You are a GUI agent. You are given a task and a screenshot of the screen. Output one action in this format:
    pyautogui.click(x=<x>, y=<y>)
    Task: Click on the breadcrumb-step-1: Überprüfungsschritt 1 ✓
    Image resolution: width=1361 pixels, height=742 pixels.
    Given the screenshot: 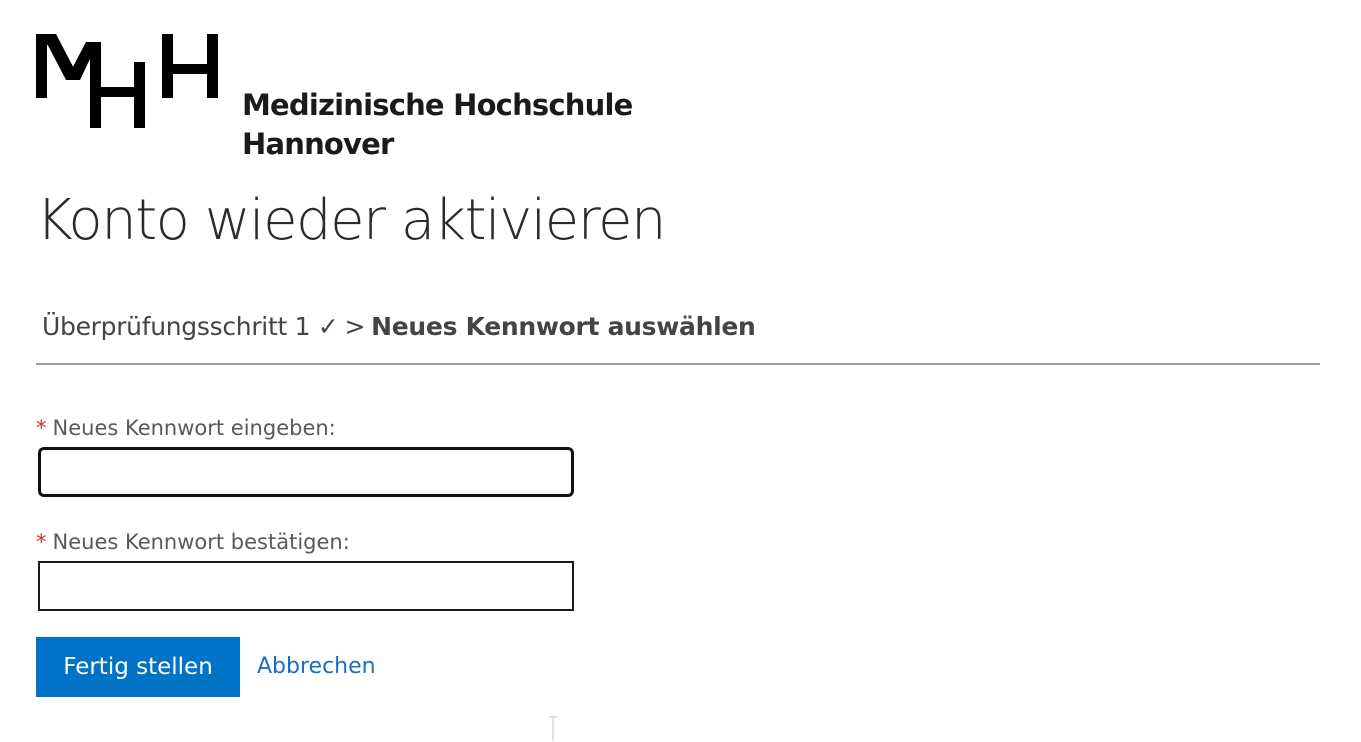 What is the action you would take?
    pyautogui.click(x=190, y=326)
    